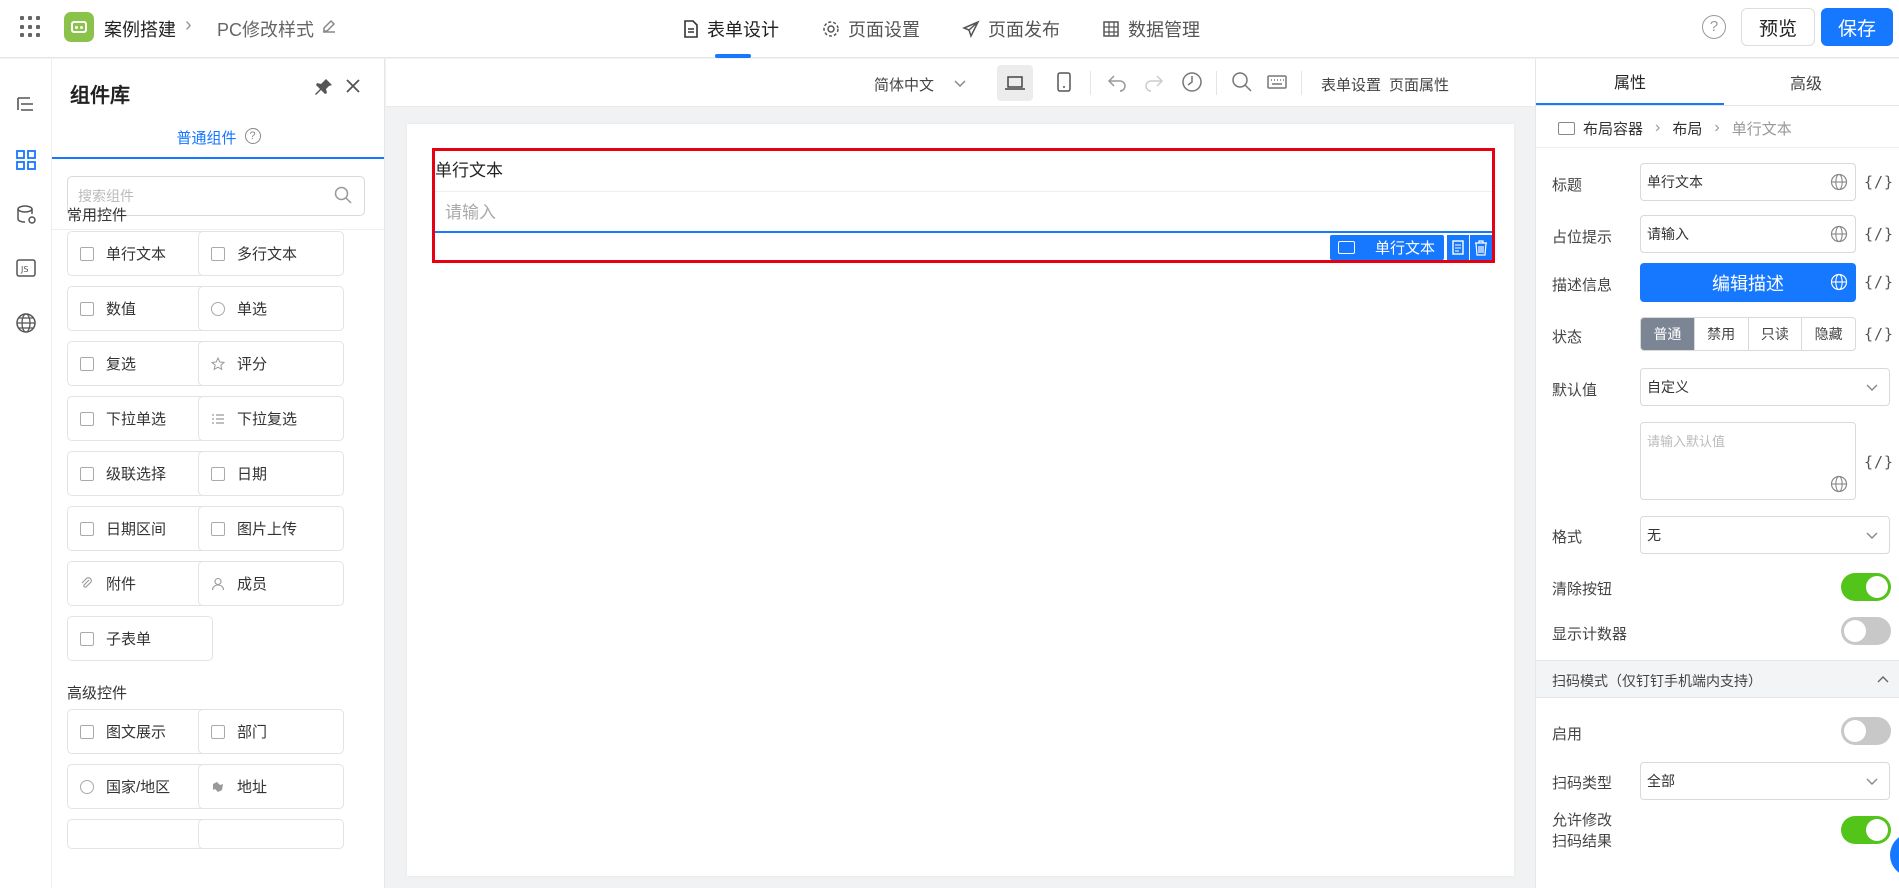  Describe the element at coordinates (140, 528) in the screenshot. I see `component-date-range: 日期区间` at that location.